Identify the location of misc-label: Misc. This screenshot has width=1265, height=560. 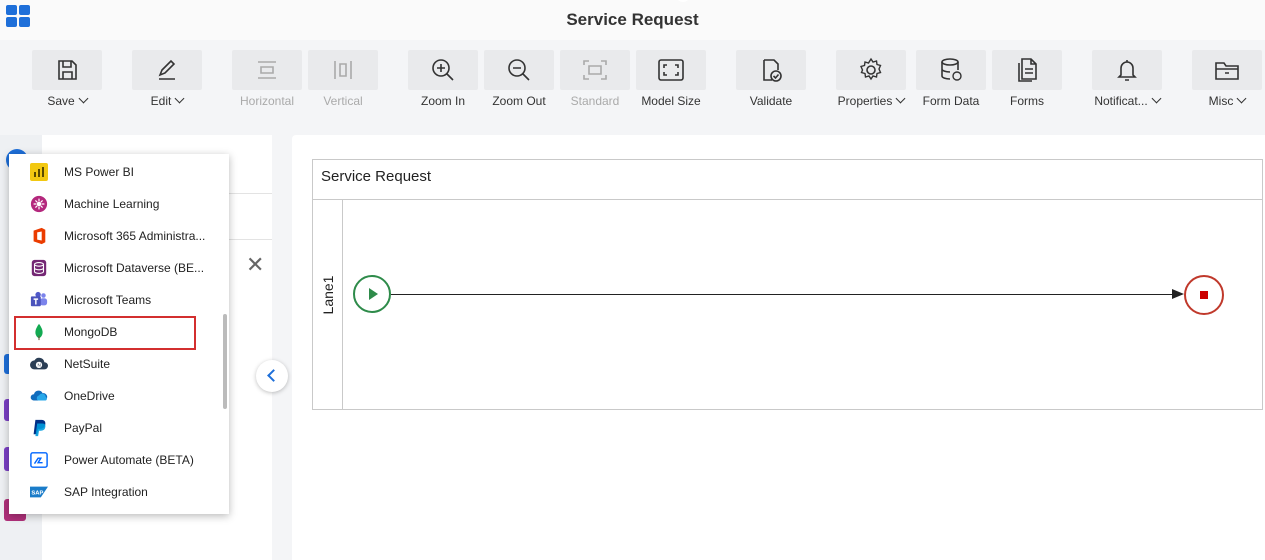
(1221, 101).